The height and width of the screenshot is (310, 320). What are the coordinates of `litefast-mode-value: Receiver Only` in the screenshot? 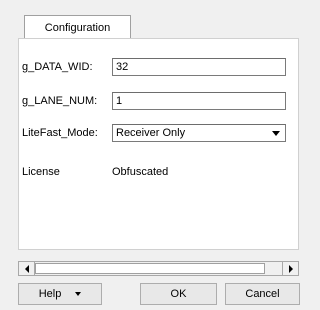 It's located at (151, 133).